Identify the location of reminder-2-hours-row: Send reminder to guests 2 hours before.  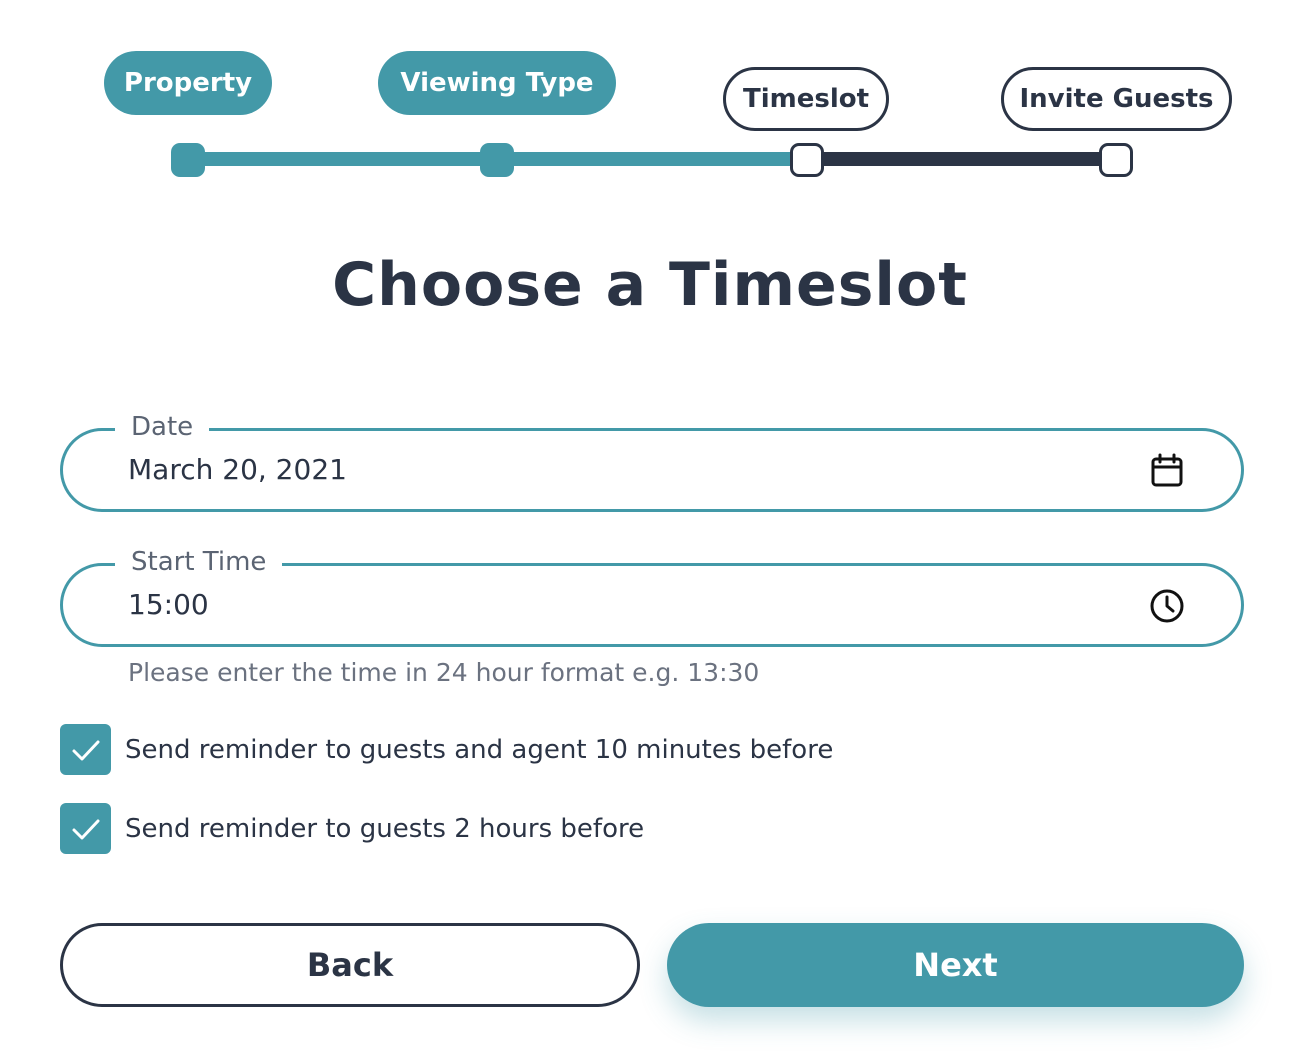
(352, 828).